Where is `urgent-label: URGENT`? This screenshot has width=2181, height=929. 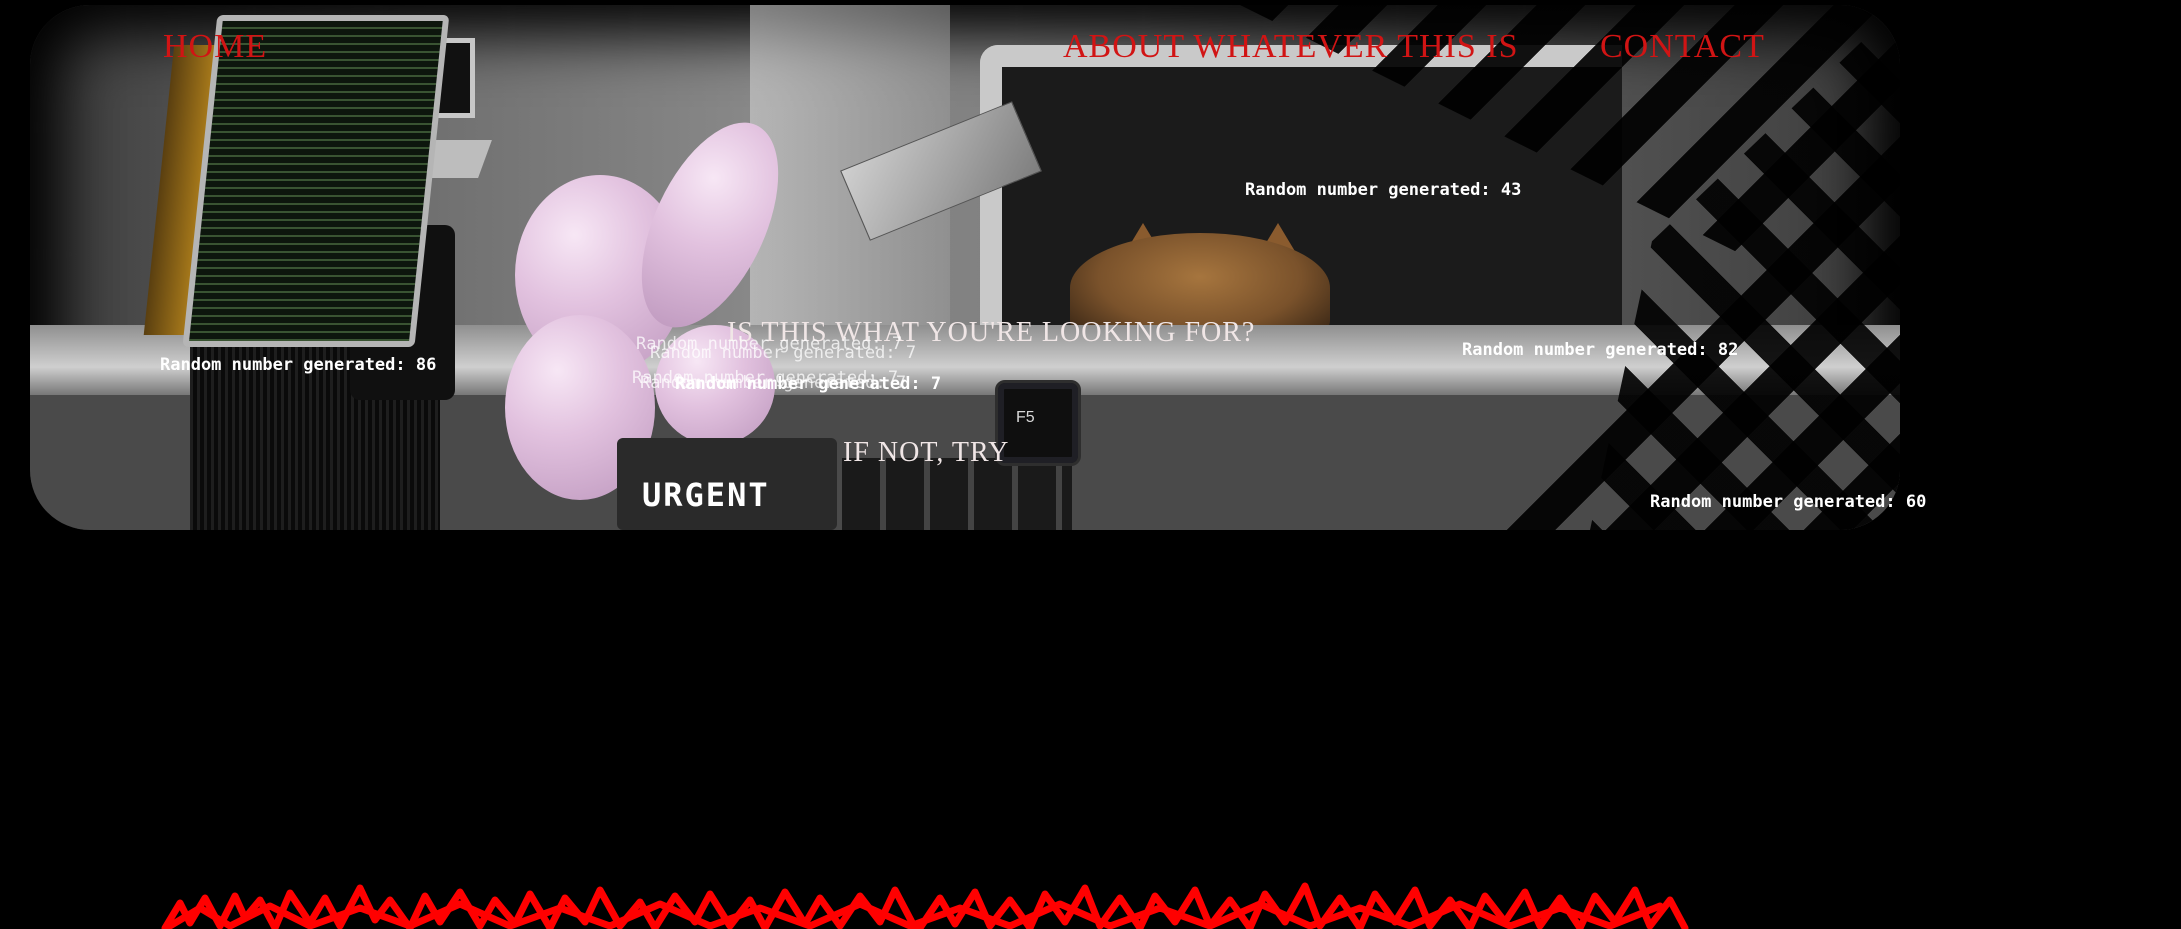
urgent-label: URGENT is located at coordinates (706, 495).